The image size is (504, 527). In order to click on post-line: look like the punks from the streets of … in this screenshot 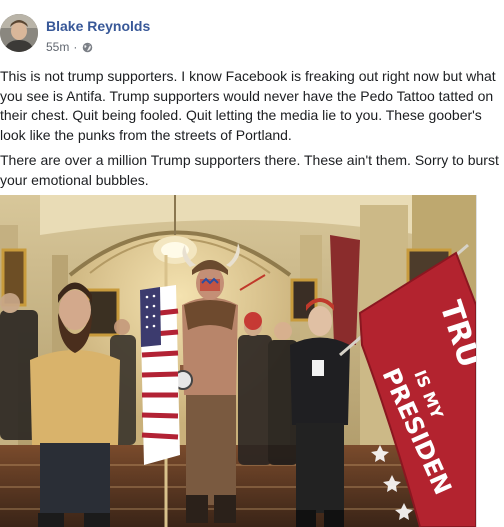, I will do `click(146, 134)`.